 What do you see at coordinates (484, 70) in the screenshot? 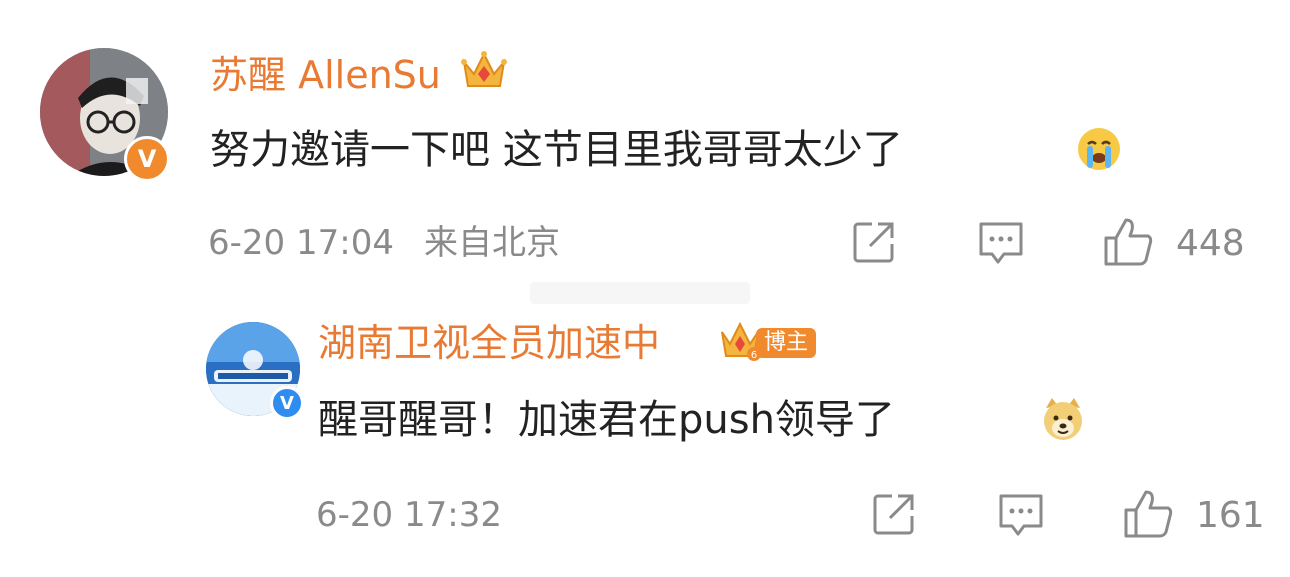
I see `crown-vip-icon` at bounding box center [484, 70].